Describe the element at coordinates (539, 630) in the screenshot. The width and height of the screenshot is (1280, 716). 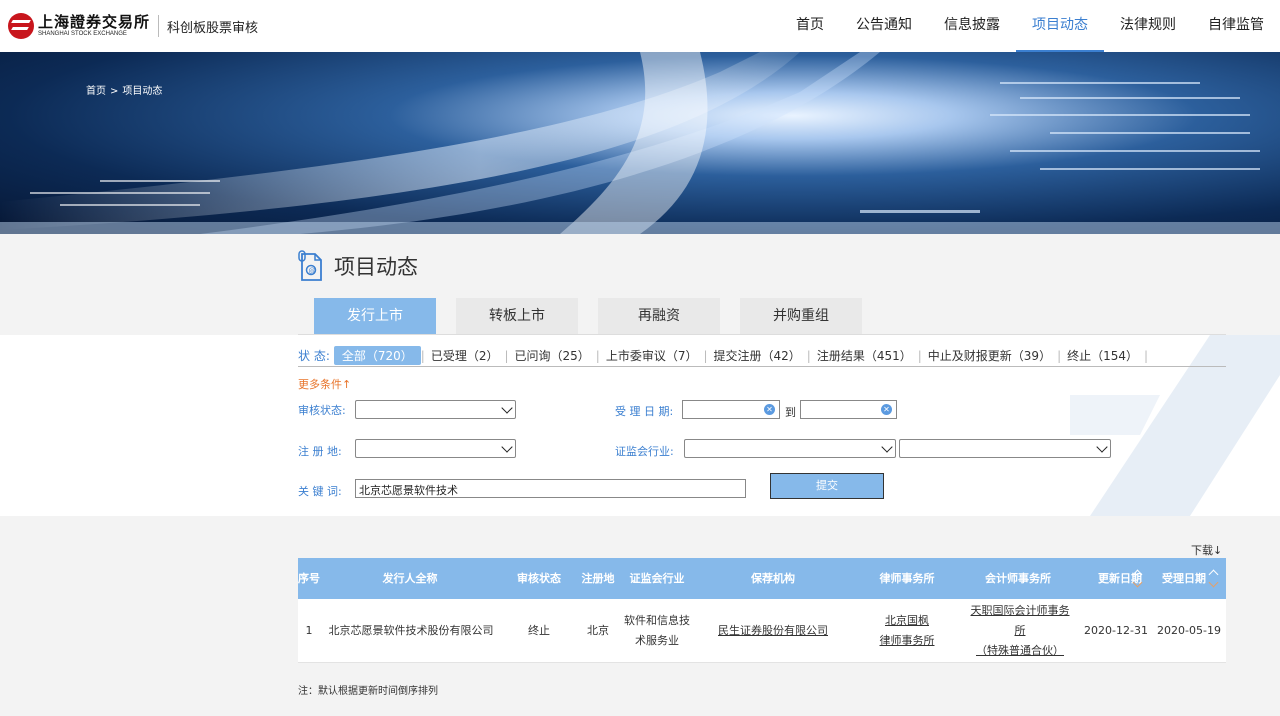
I see `cell-status: 终止` at that location.